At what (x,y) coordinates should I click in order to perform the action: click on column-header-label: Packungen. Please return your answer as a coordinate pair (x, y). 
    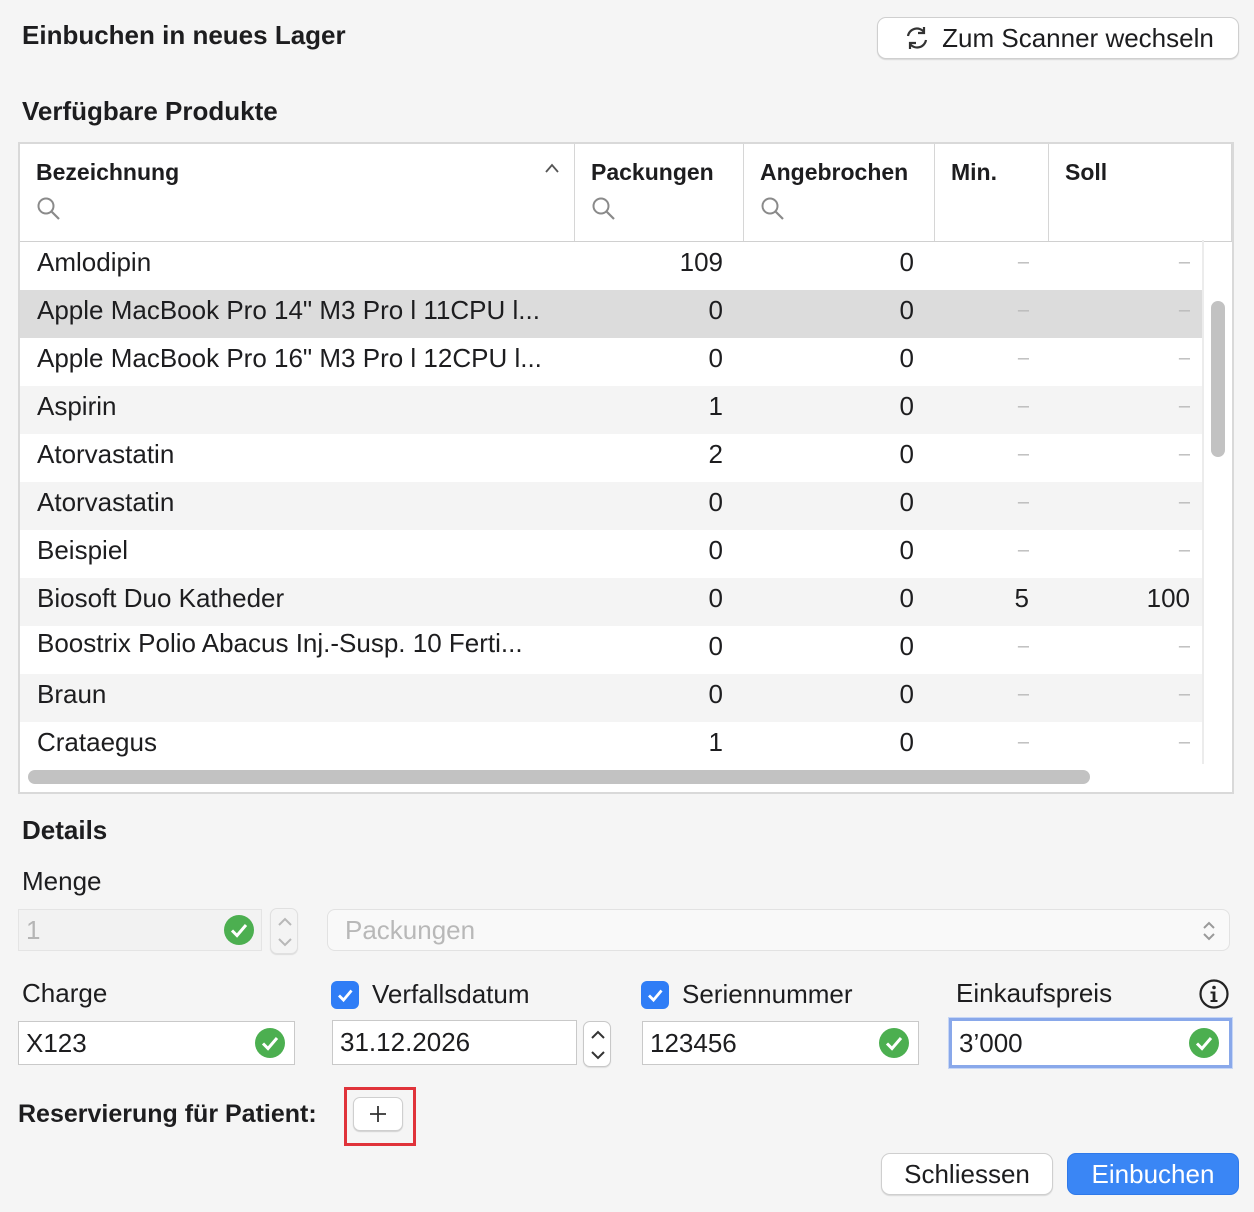
    Looking at the image, I should click on (652, 172).